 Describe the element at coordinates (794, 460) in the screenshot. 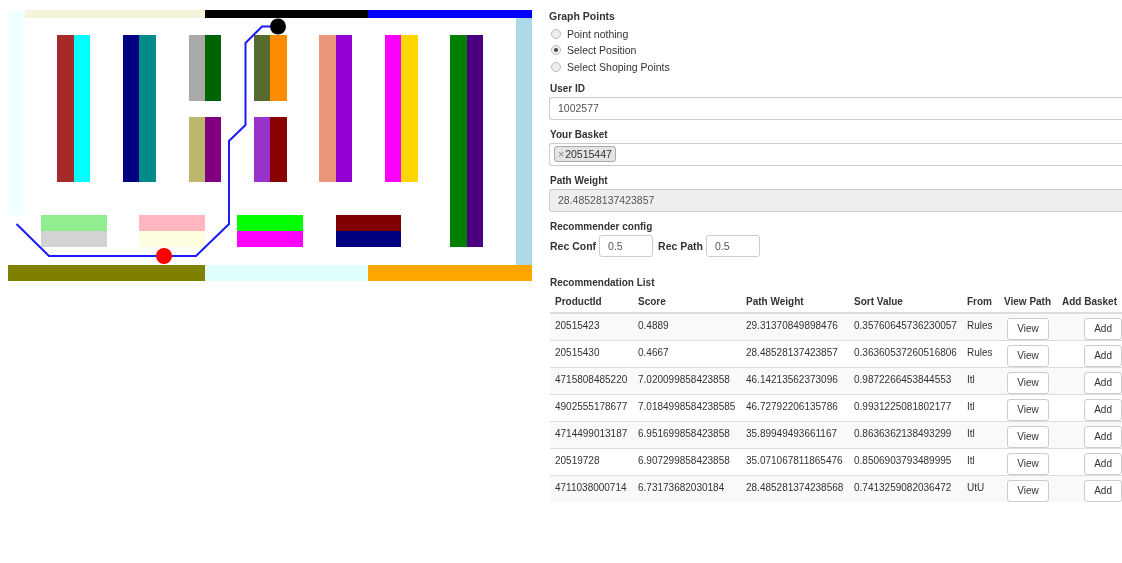

I see `table-cell: 35.071067811865476` at that location.